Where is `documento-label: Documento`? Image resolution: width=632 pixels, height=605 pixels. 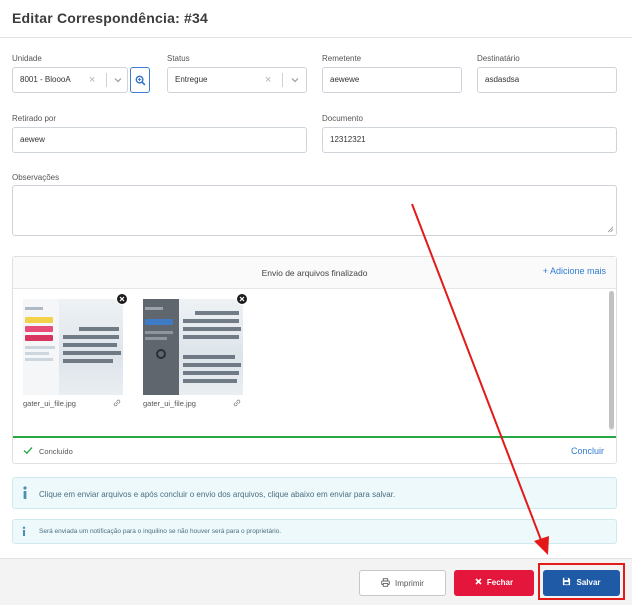
documento-label: Documento is located at coordinates (342, 118).